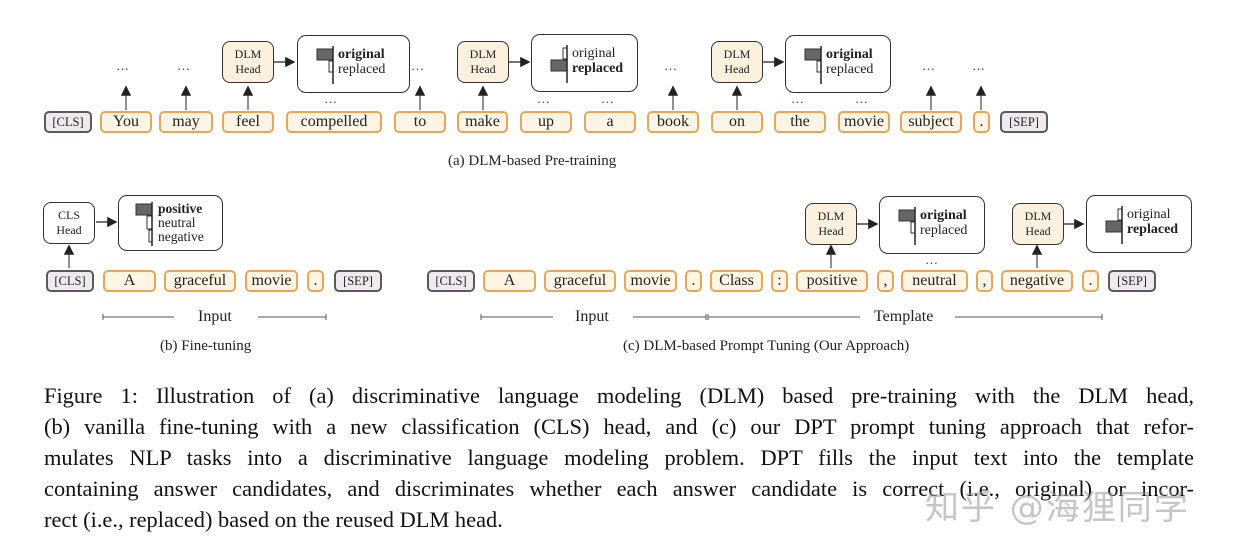 The image size is (1248, 552). I want to click on output-label-negative: negative, so click(181, 236).